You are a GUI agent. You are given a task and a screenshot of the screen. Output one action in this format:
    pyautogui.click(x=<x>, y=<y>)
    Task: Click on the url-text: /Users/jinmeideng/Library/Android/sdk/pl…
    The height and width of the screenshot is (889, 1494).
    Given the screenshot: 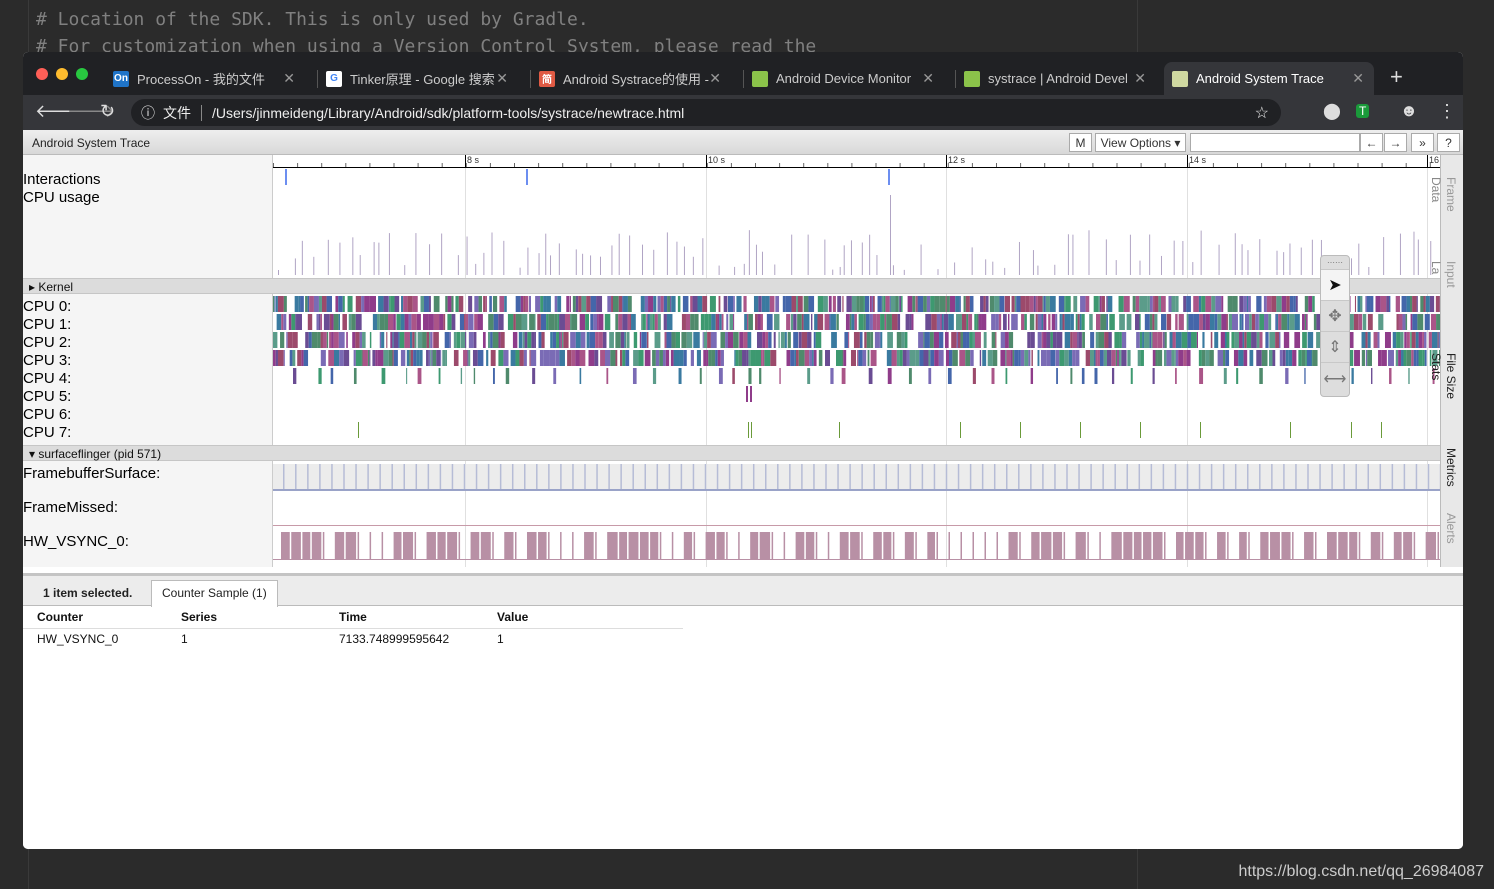 What is the action you would take?
    pyautogui.click(x=448, y=113)
    